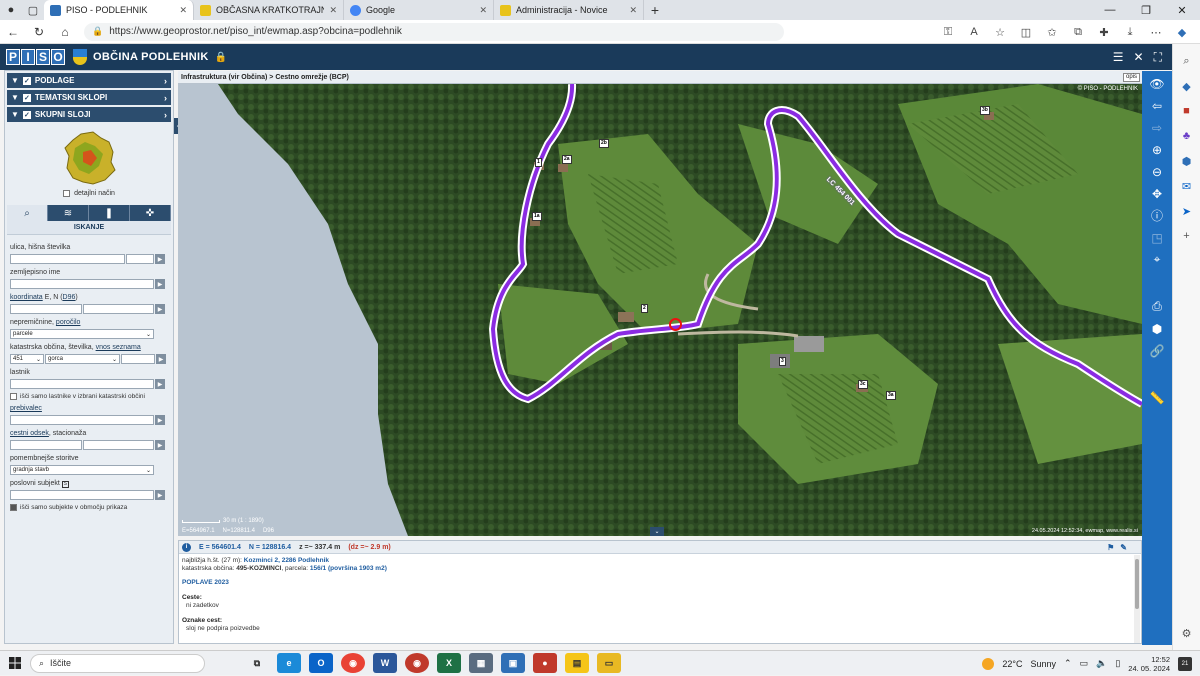  I want to click on back-icon: ←, so click(13, 32).